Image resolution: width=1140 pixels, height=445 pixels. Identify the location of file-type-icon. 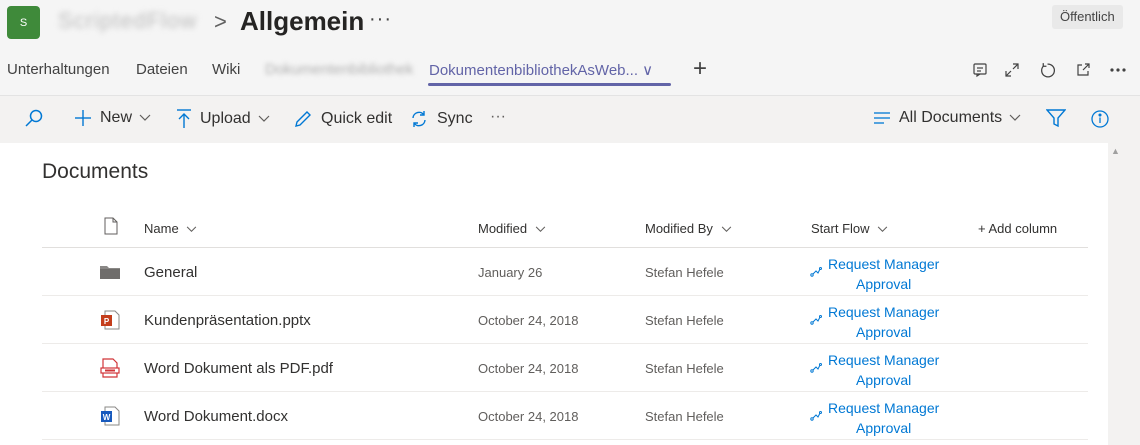
(111, 227).